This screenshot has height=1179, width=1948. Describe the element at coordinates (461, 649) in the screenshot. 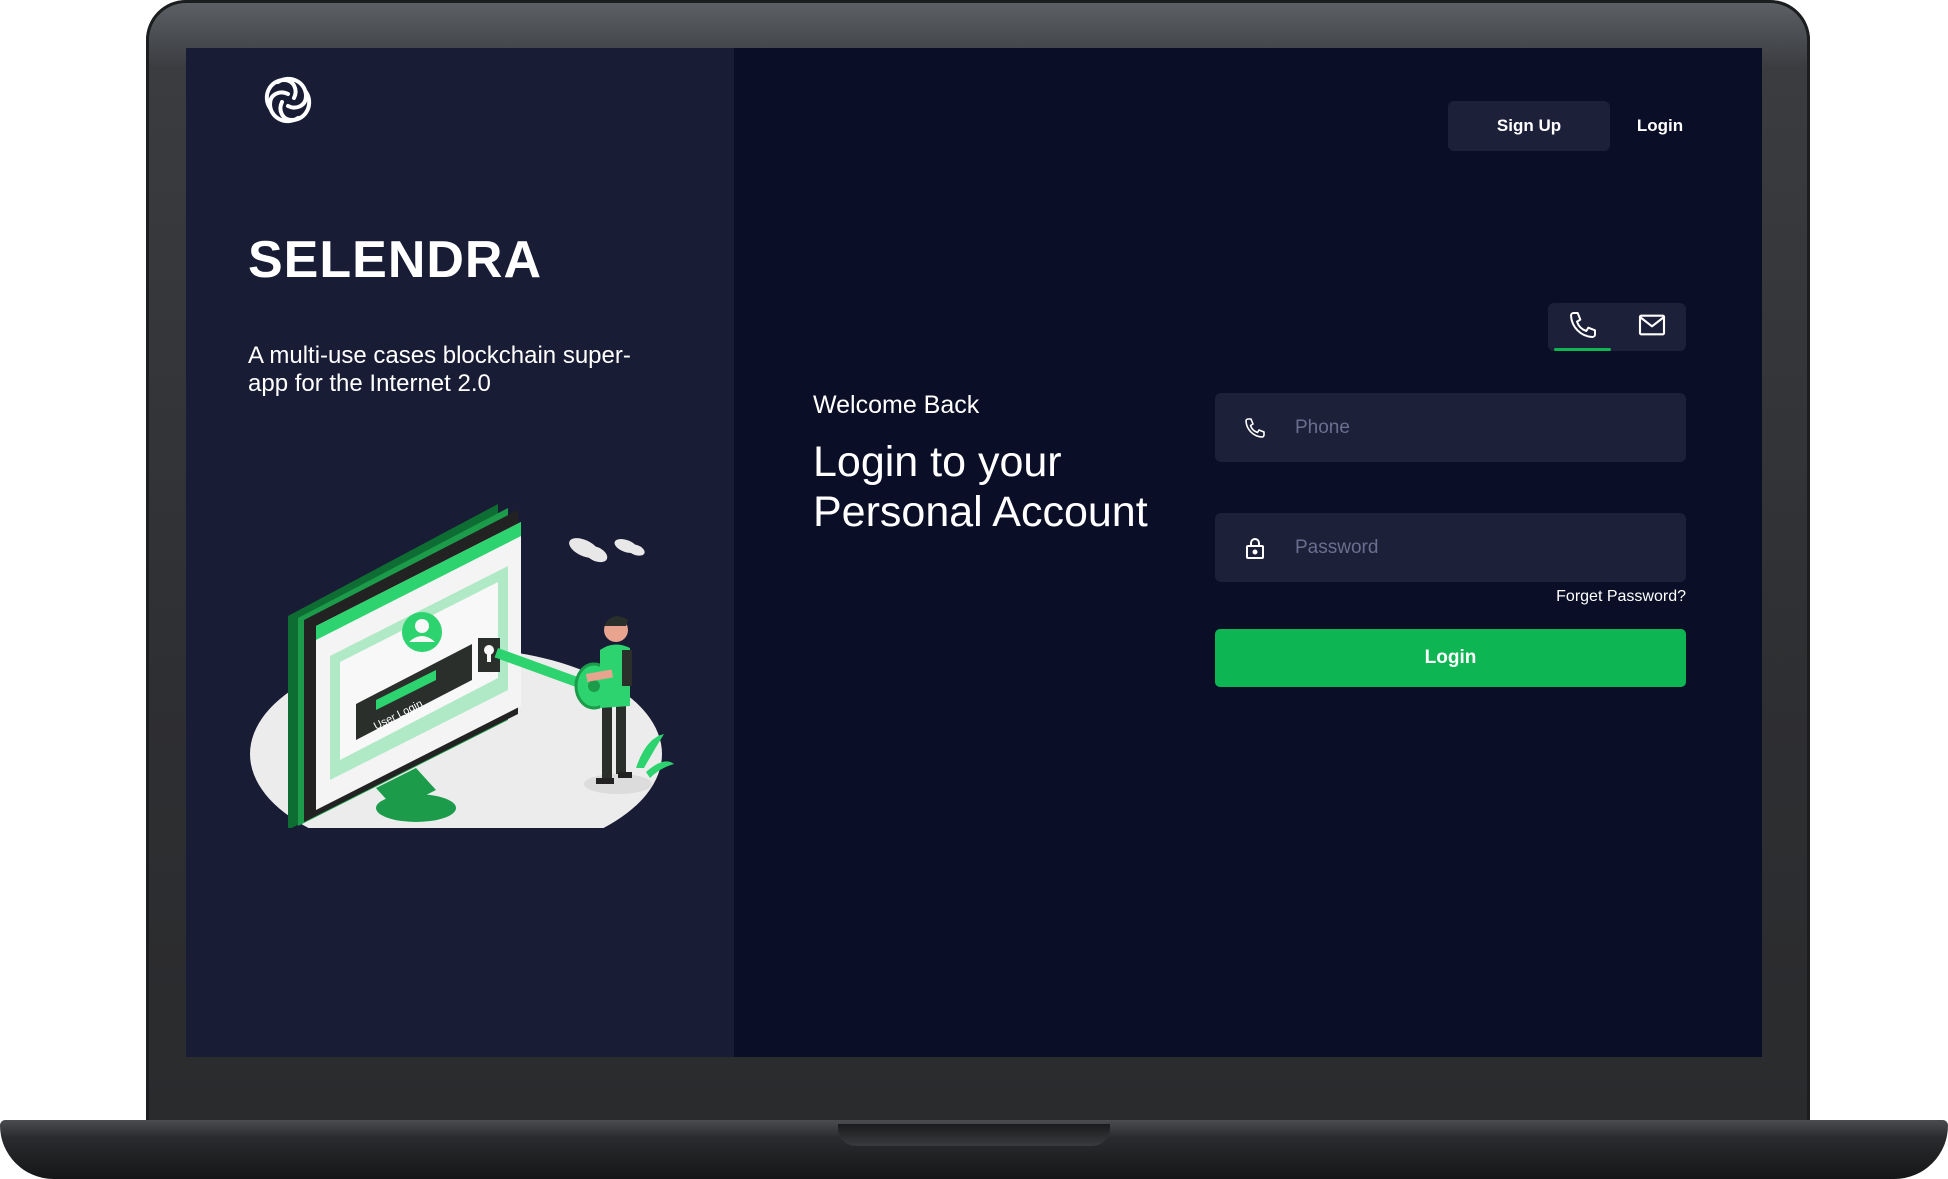

I see `login-illustration: User Login` at that location.